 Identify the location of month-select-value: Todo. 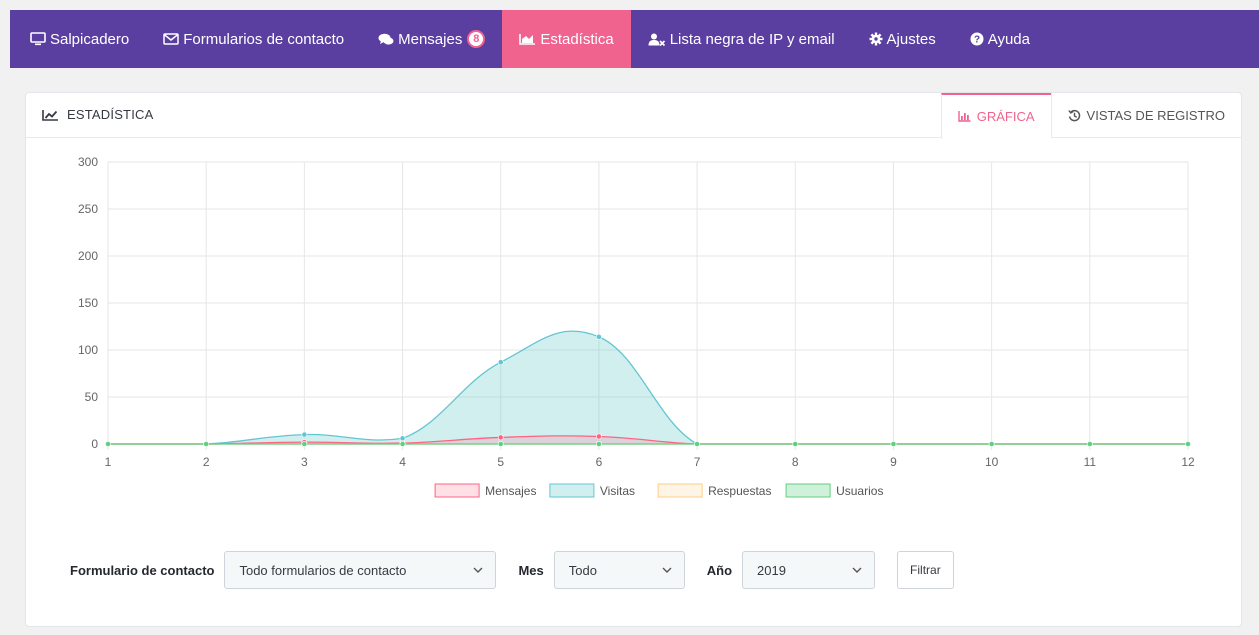
(582, 570).